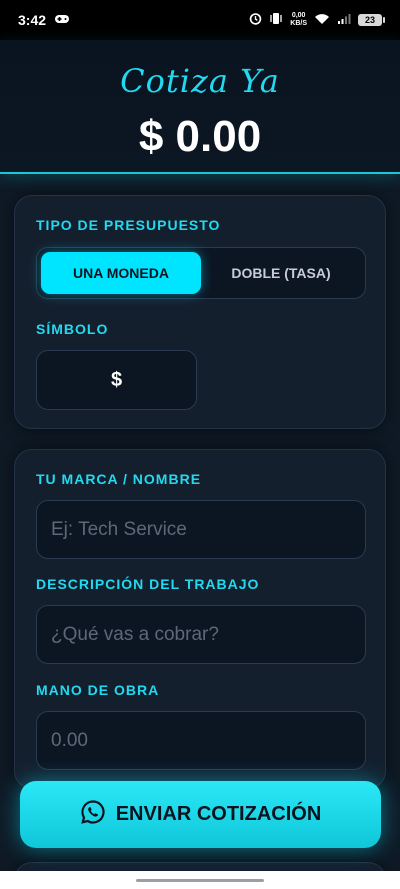  Describe the element at coordinates (201, 529) in the screenshot. I see `brand-name-input` at that location.